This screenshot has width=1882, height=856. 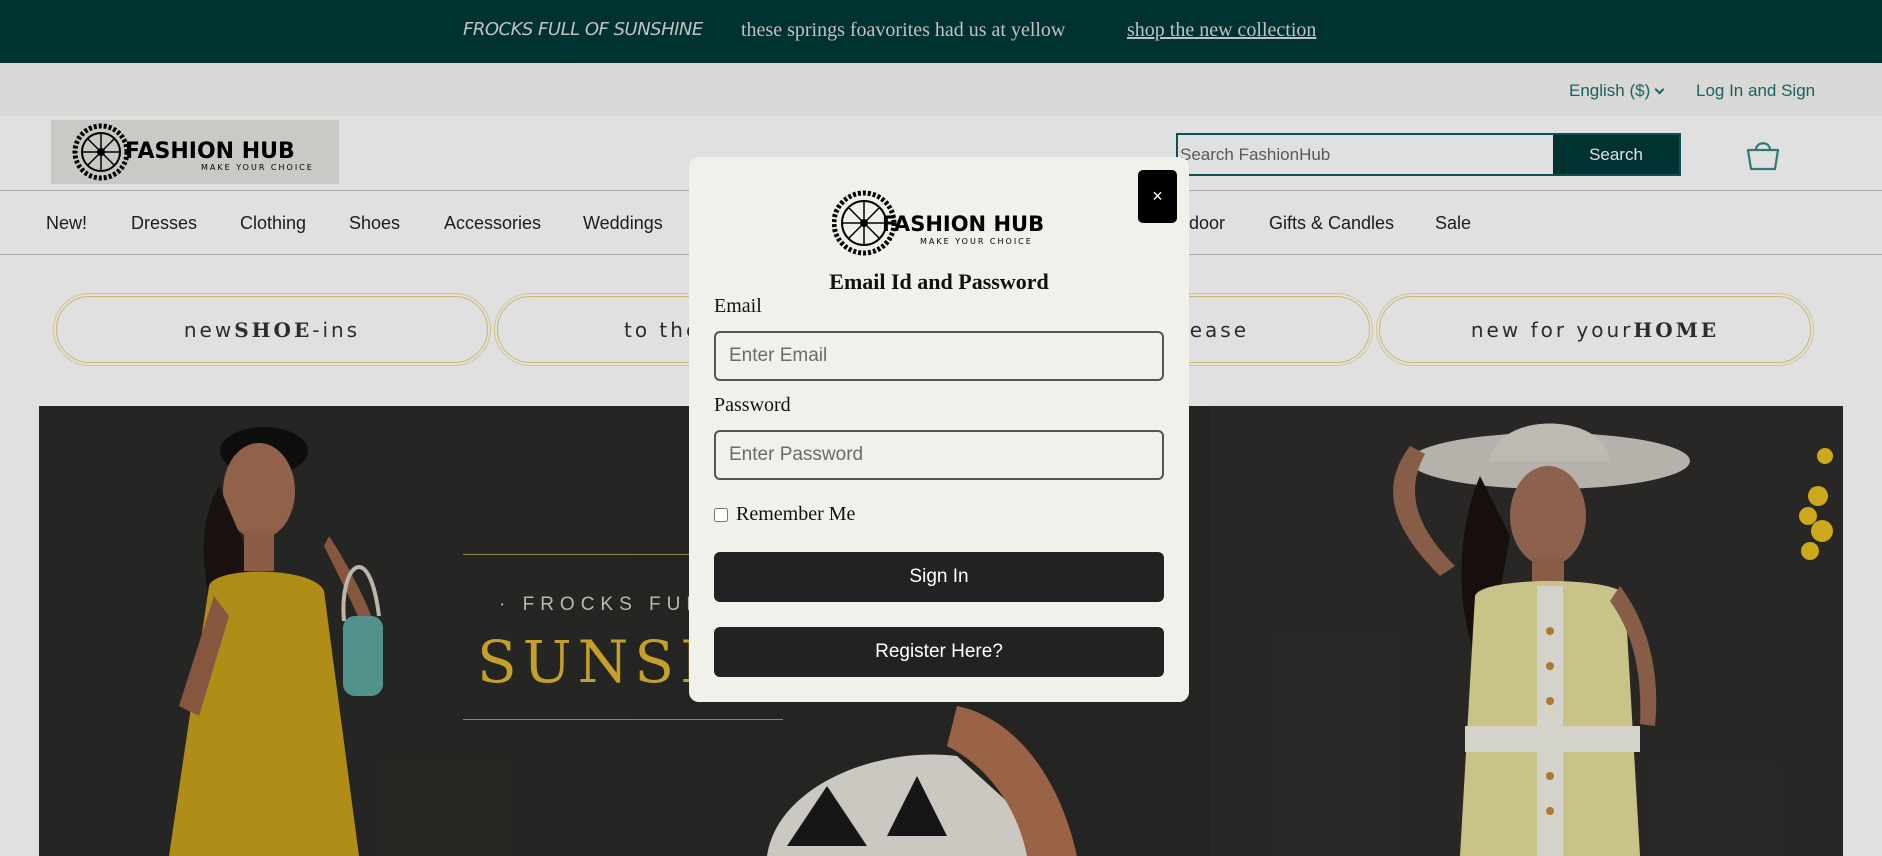 I want to click on sign-in-button: Sign In, so click(x=939, y=577).